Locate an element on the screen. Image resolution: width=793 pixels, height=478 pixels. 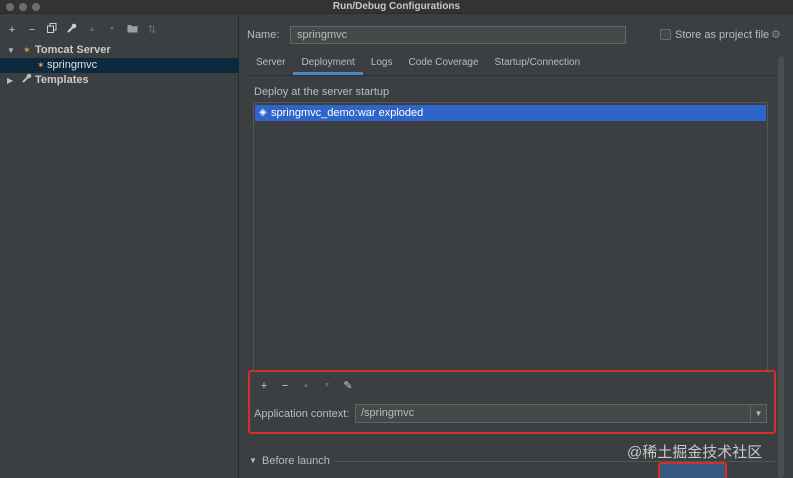
store-as-project-file-label: Store as project file is located at coordinates (722, 35).